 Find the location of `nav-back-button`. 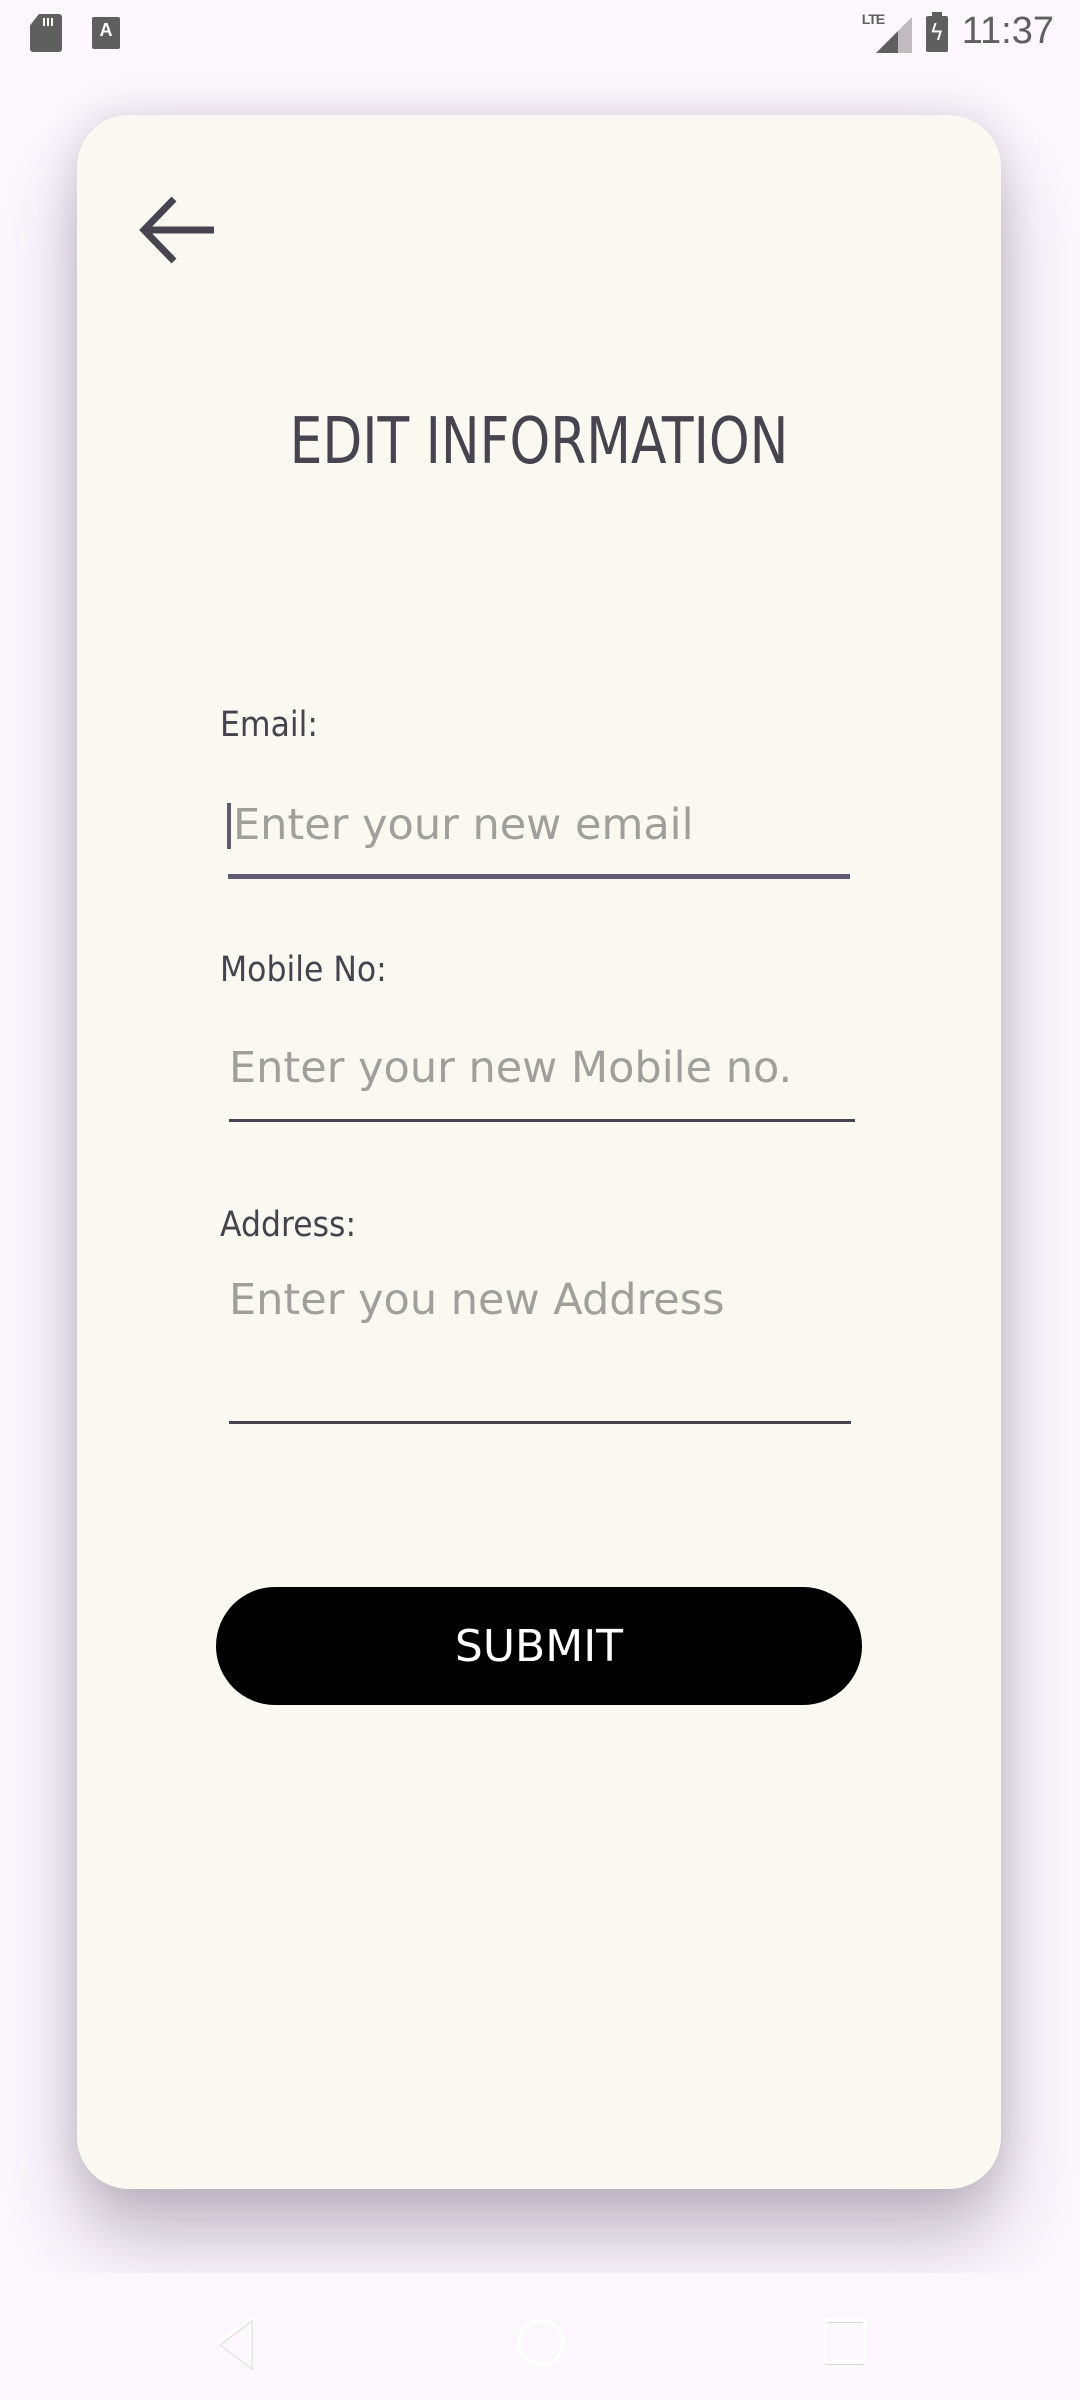

nav-back-button is located at coordinates (236, 2343).